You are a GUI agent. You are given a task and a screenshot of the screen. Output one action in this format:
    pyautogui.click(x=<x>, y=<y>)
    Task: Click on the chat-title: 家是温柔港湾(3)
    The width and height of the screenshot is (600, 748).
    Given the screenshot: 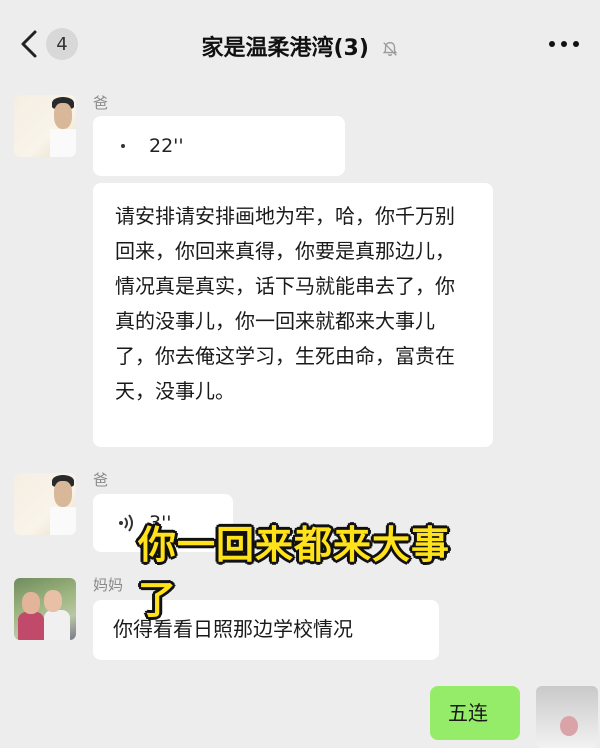 What is the action you would take?
    pyautogui.click(x=285, y=48)
    